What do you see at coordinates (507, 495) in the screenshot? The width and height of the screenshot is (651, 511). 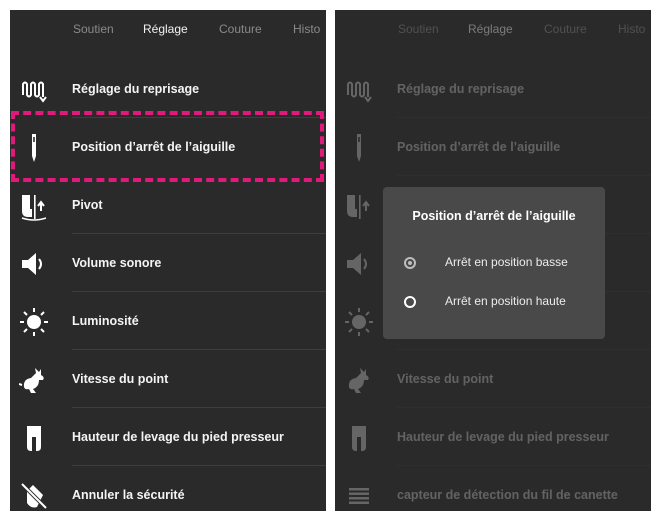 I see `setting-label: capteur de détection du fil de canette` at bounding box center [507, 495].